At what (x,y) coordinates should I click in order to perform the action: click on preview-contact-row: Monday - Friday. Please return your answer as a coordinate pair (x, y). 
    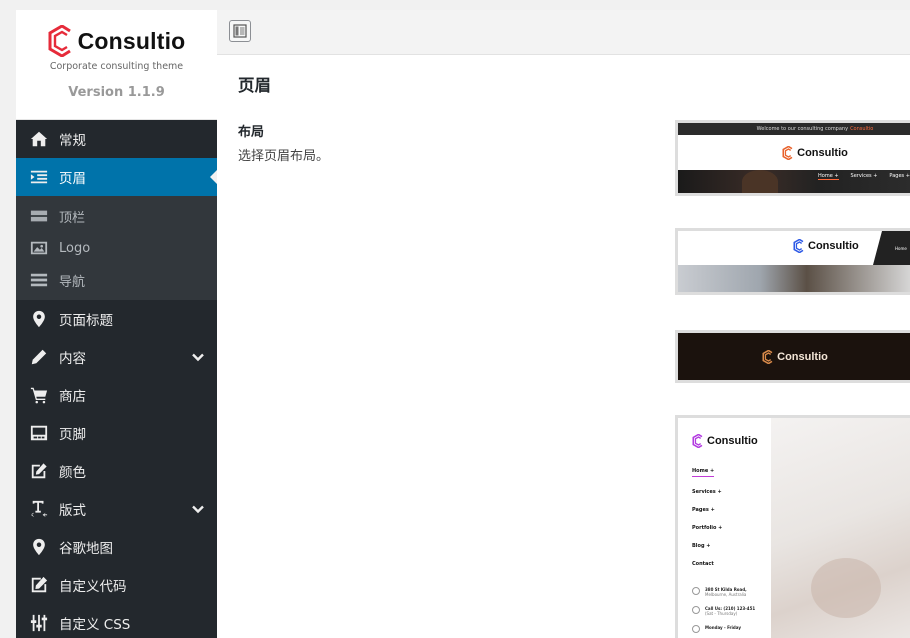
    Looking at the image, I should click on (731, 629).